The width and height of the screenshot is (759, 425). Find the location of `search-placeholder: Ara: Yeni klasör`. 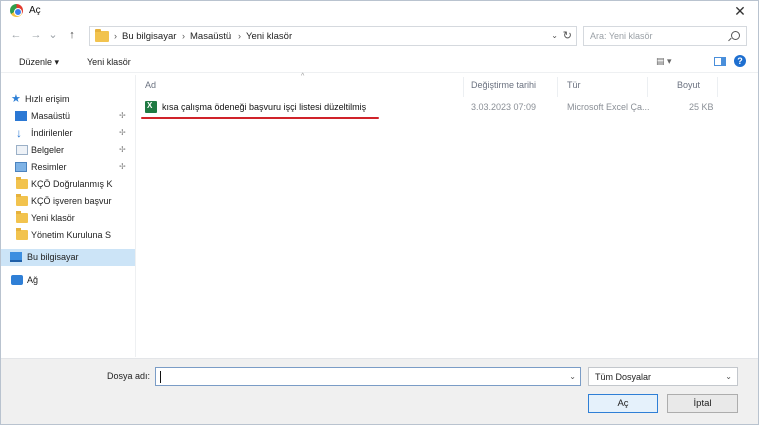

search-placeholder: Ara: Yeni klasör is located at coordinates (621, 36).